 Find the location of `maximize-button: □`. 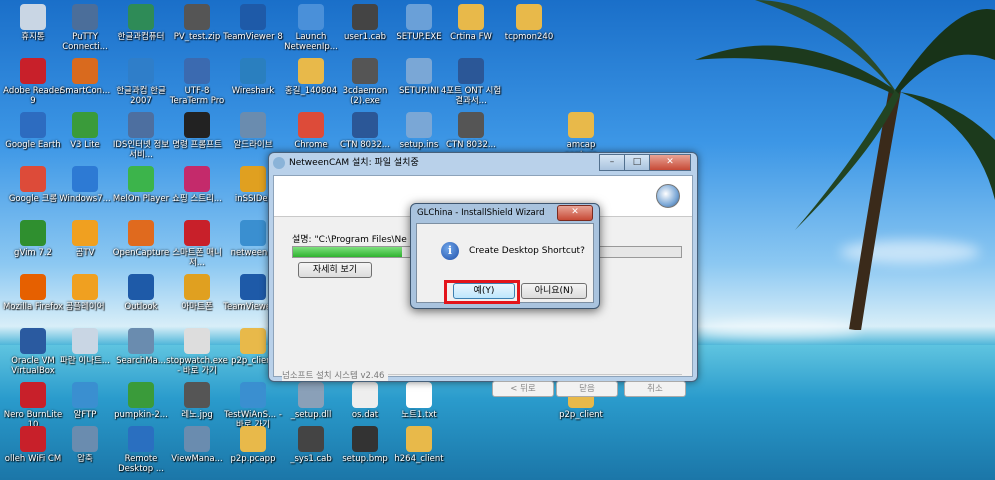

maximize-button: □ is located at coordinates (637, 162).